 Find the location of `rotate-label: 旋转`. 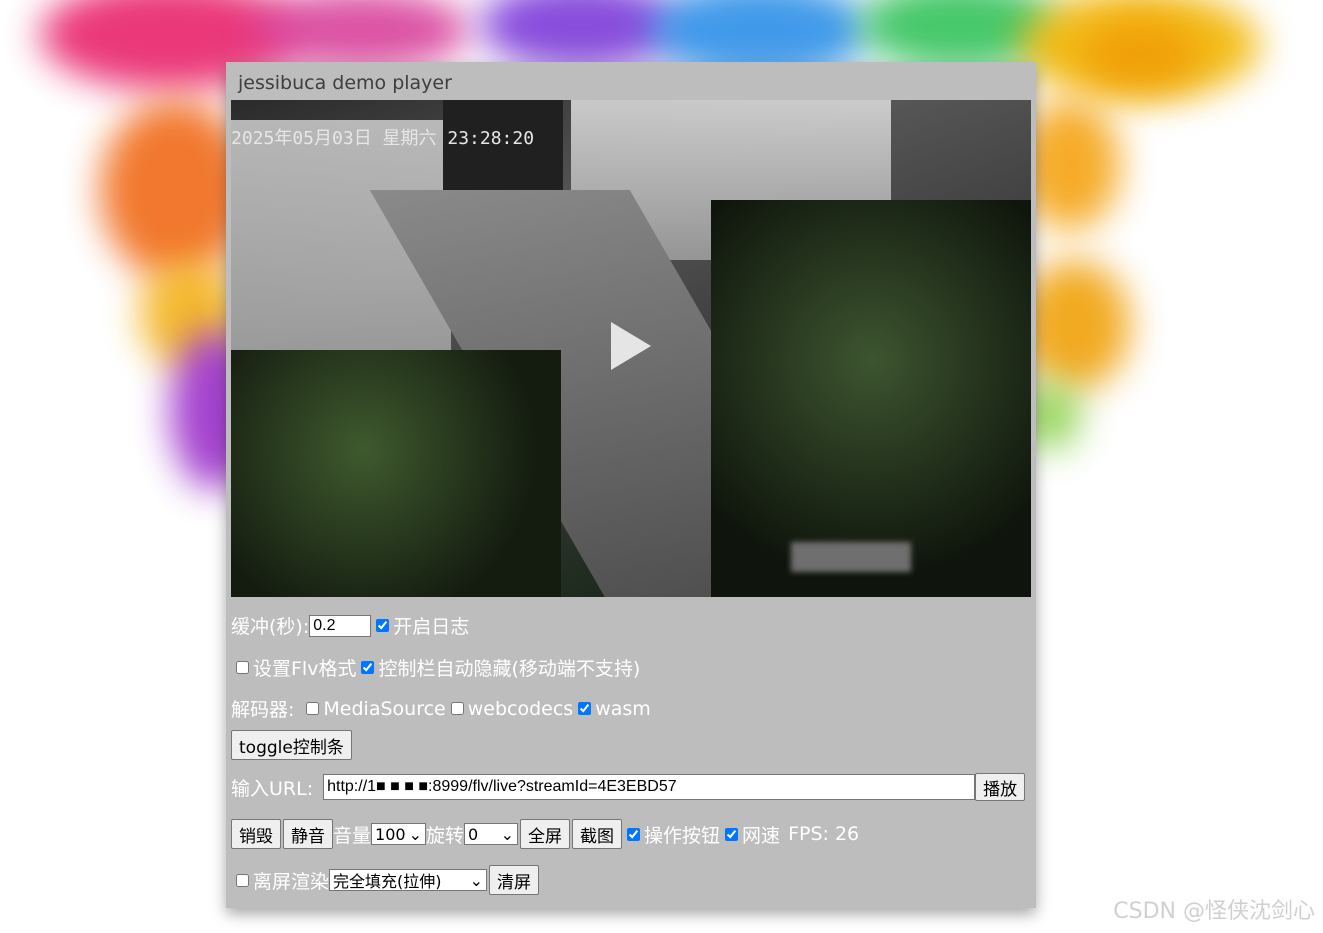

rotate-label: 旋转 is located at coordinates (445, 835).